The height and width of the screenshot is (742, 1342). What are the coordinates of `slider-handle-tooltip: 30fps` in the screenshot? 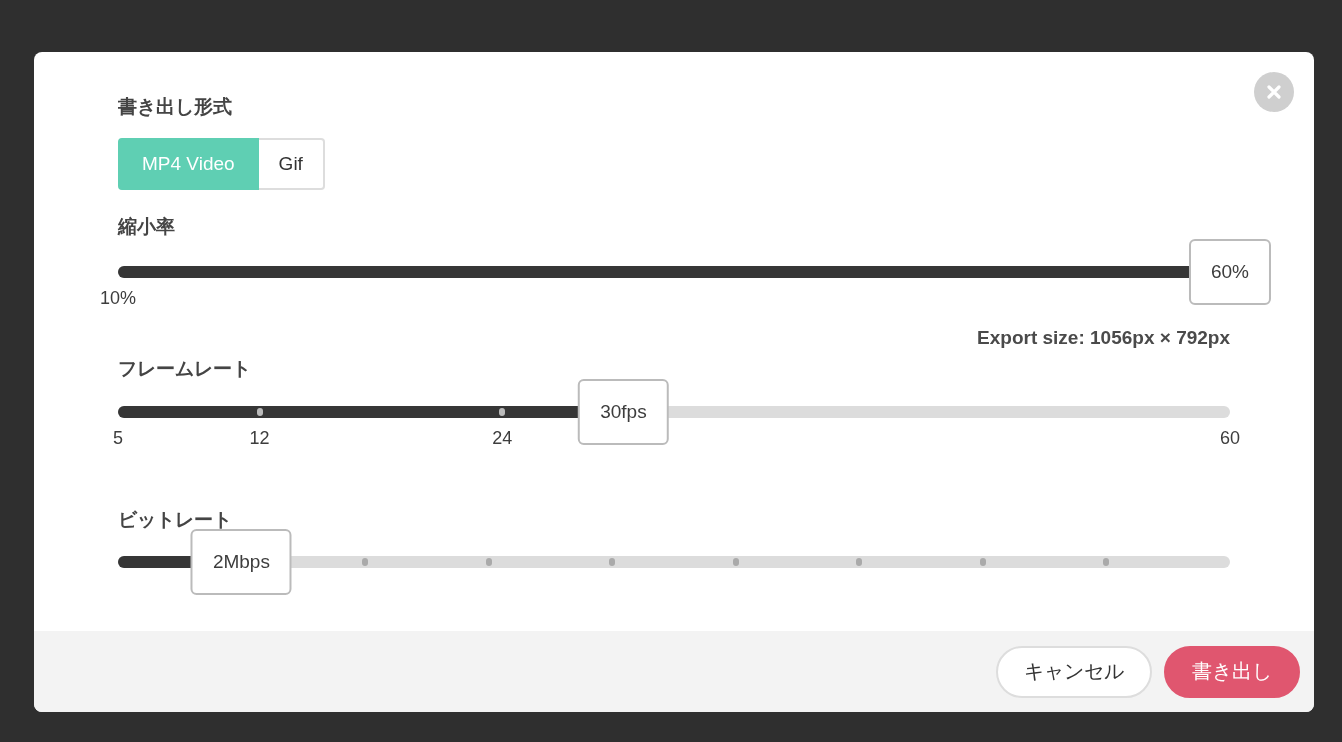 It's located at (623, 412).